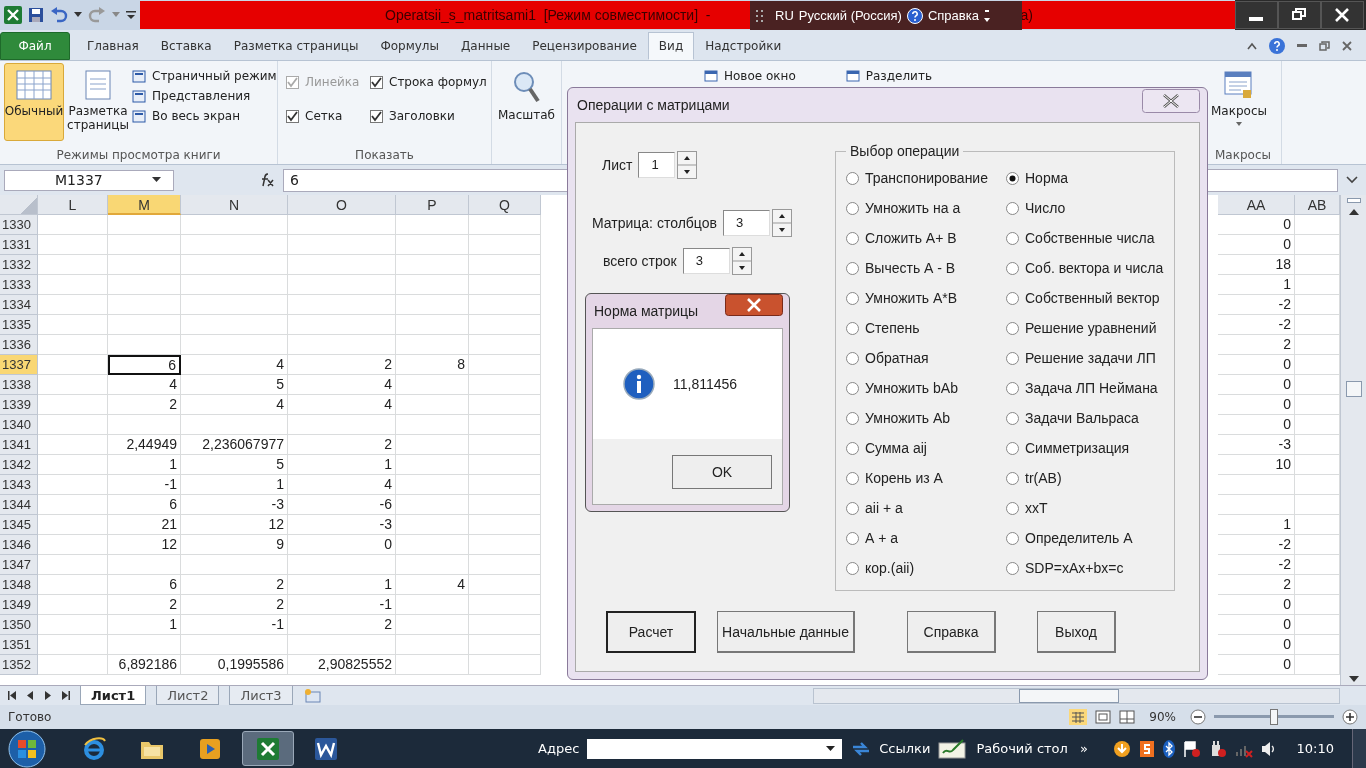 Image resolution: width=1366 pixels, height=768 pixels. What do you see at coordinates (1315, 748) in the screenshot?
I see `clock: 10:10` at bounding box center [1315, 748].